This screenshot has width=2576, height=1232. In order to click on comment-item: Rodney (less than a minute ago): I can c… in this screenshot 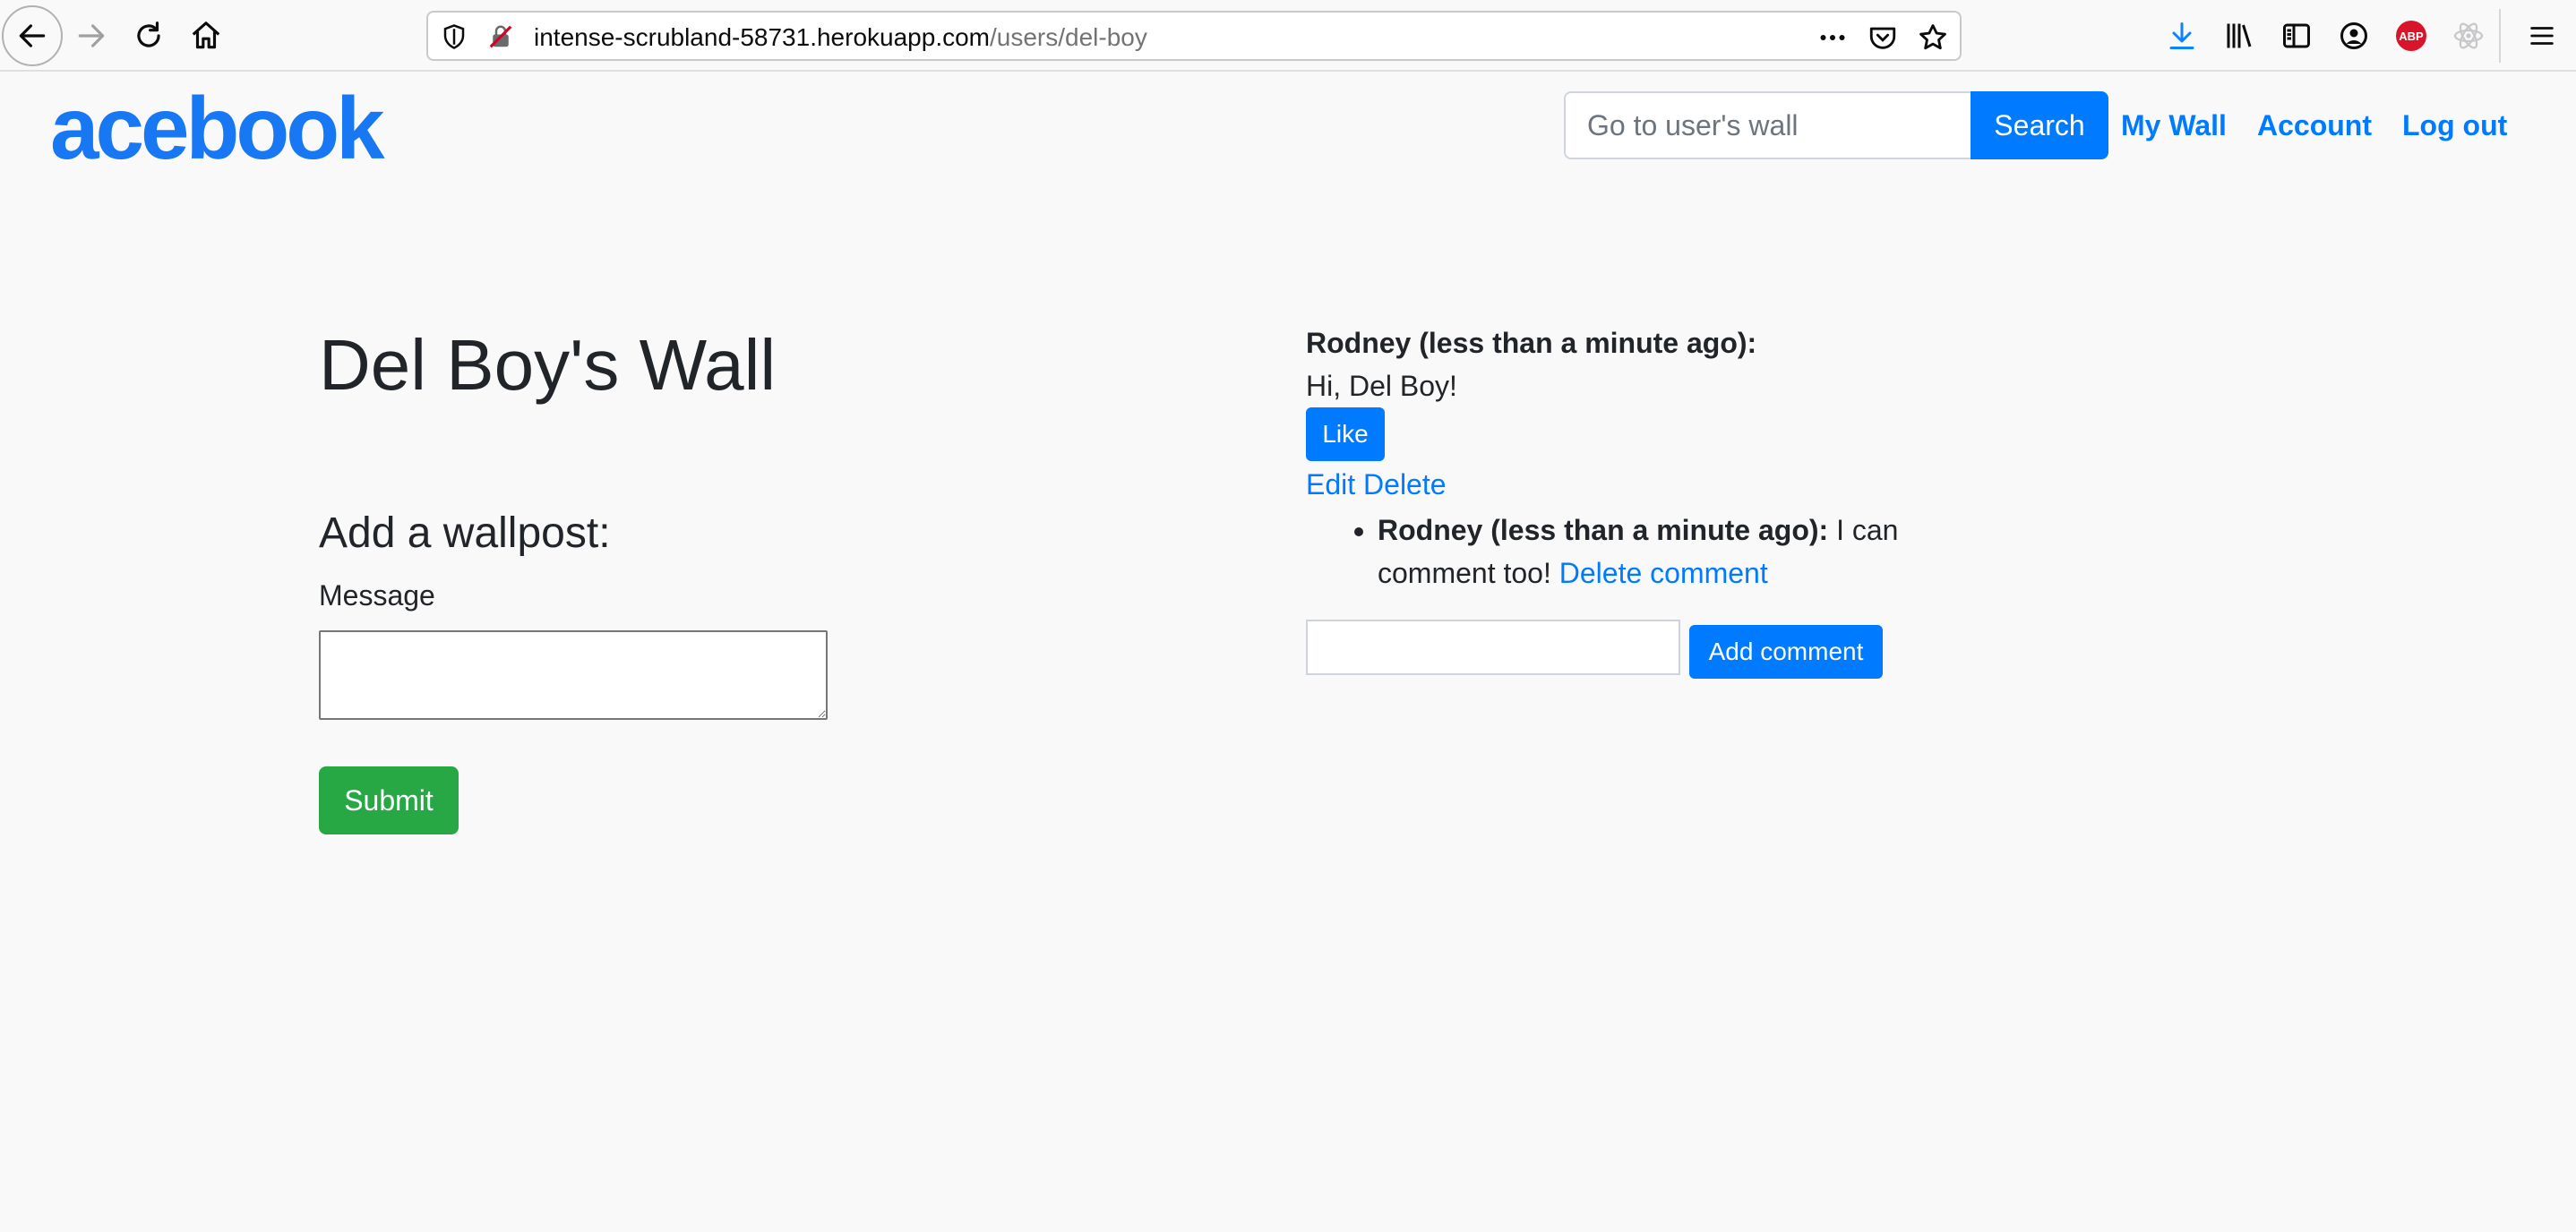, I will do `click(1655, 552)`.